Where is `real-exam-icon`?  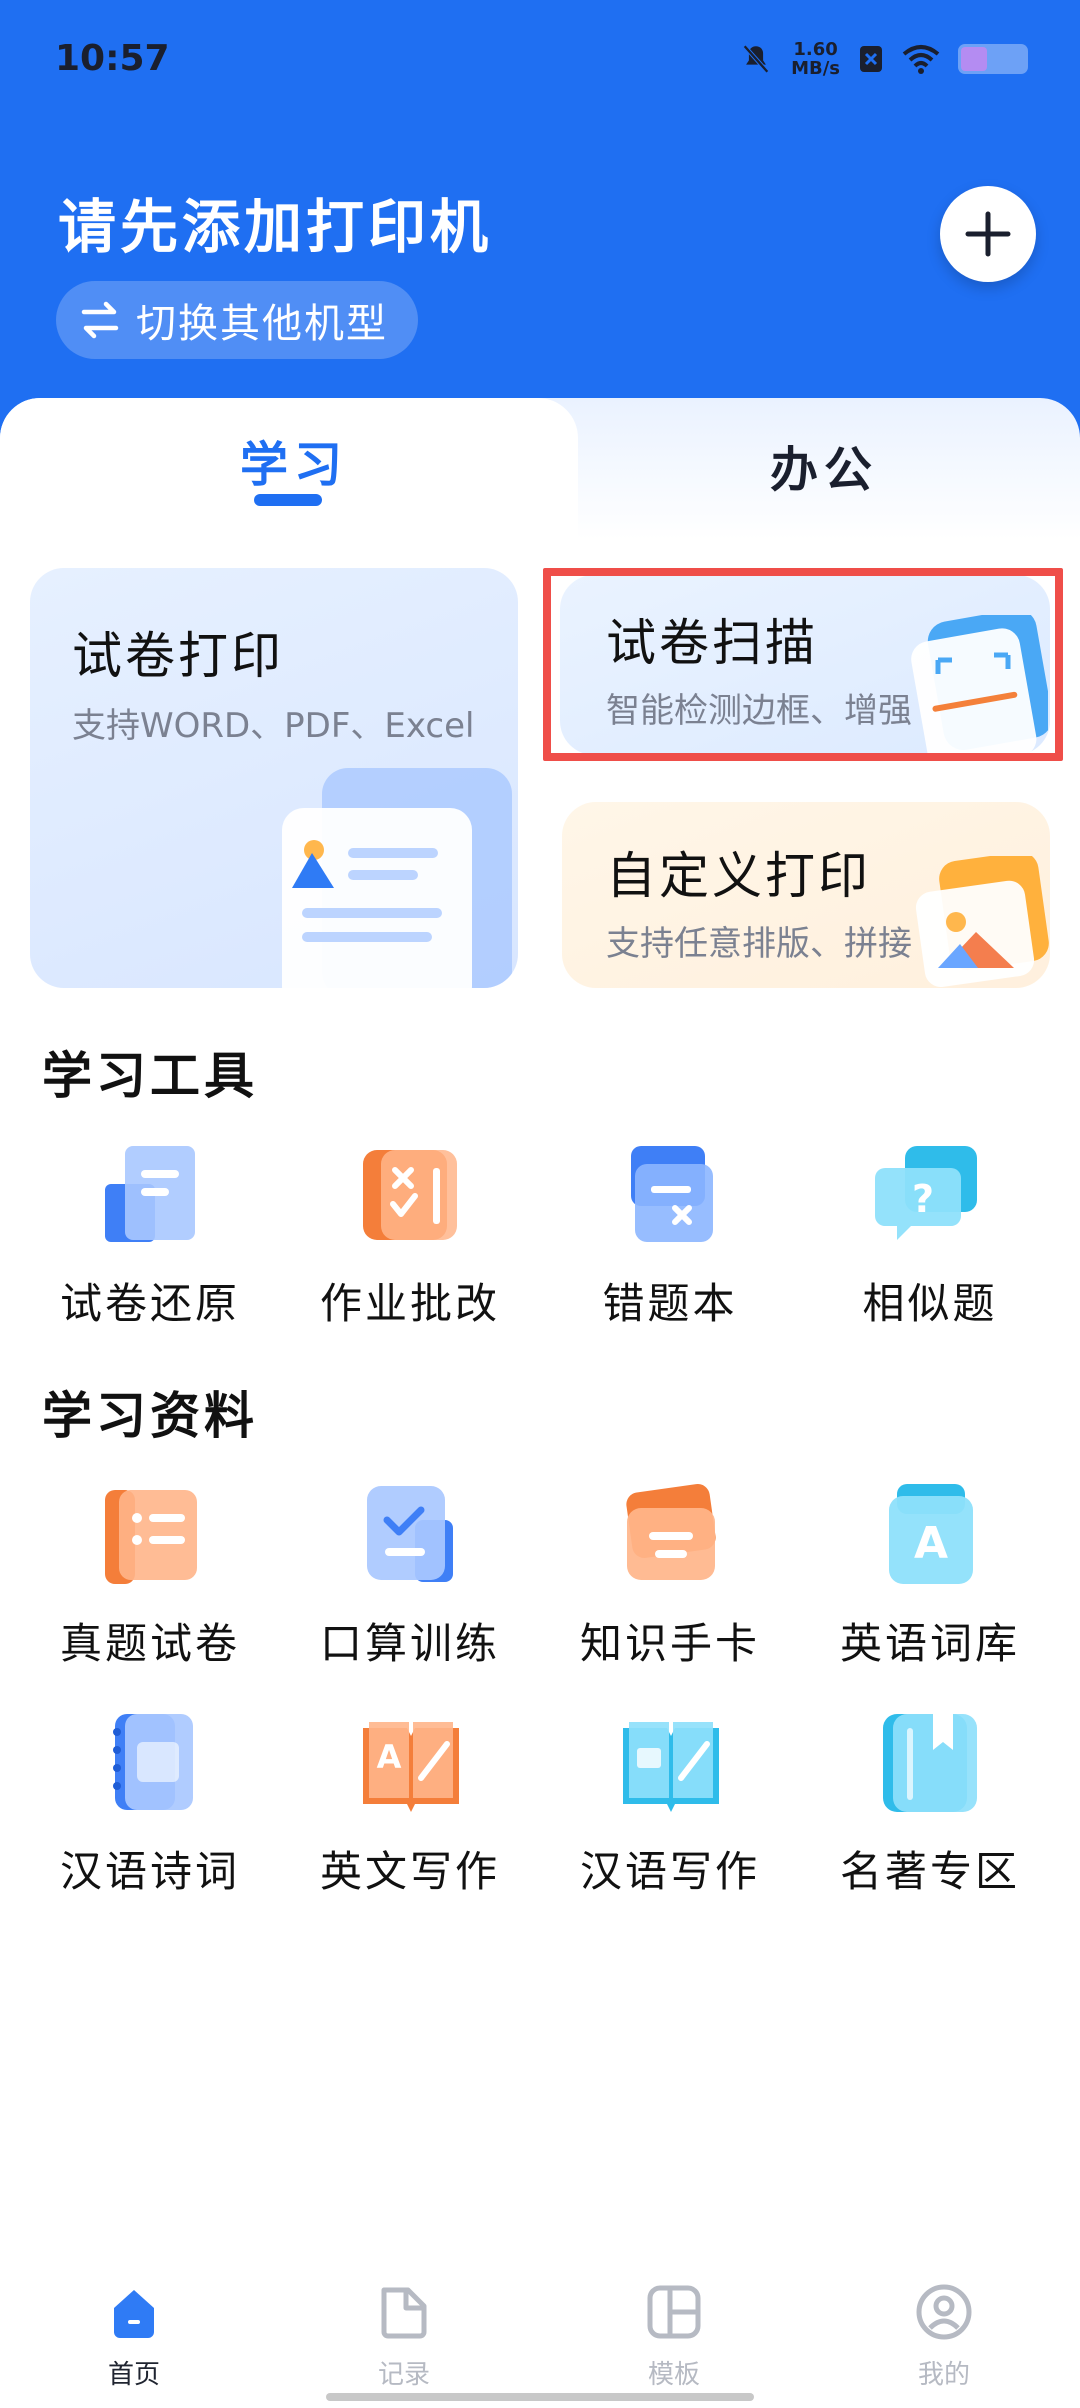 real-exam-icon is located at coordinates (151, 1537).